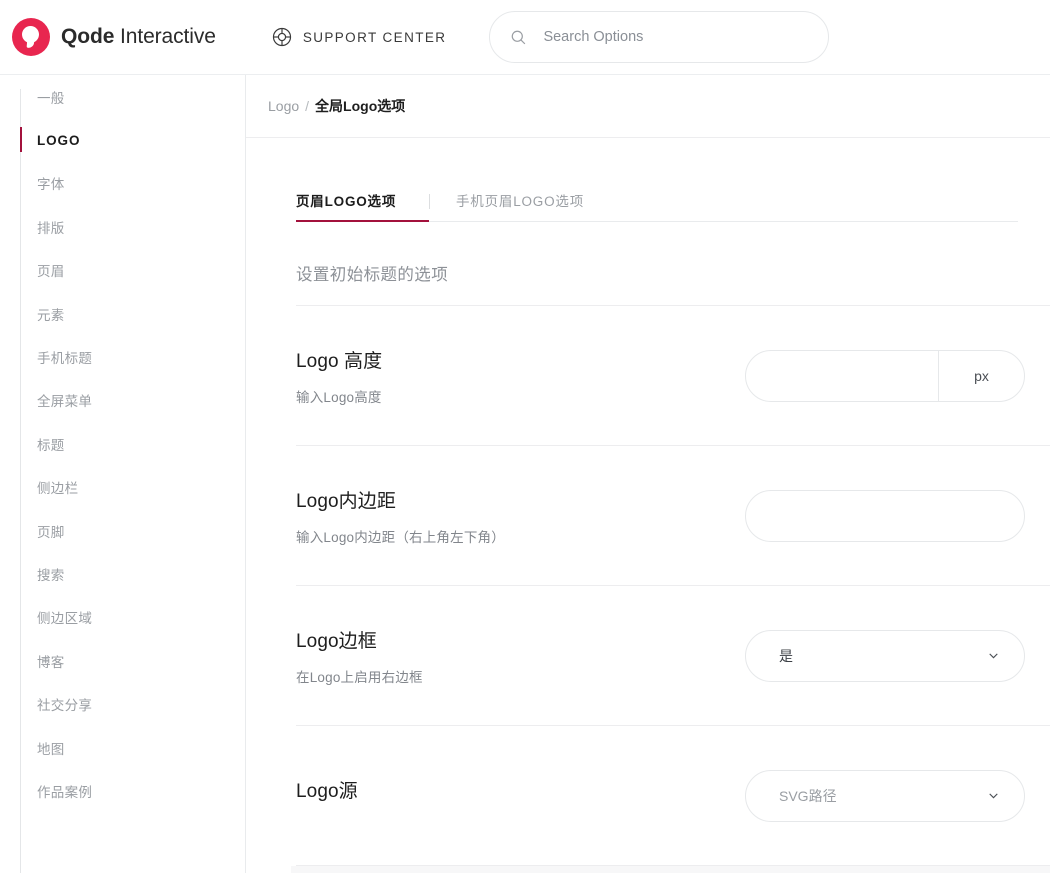  I want to click on sidebar-item-label: 页脚, so click(51, 532).